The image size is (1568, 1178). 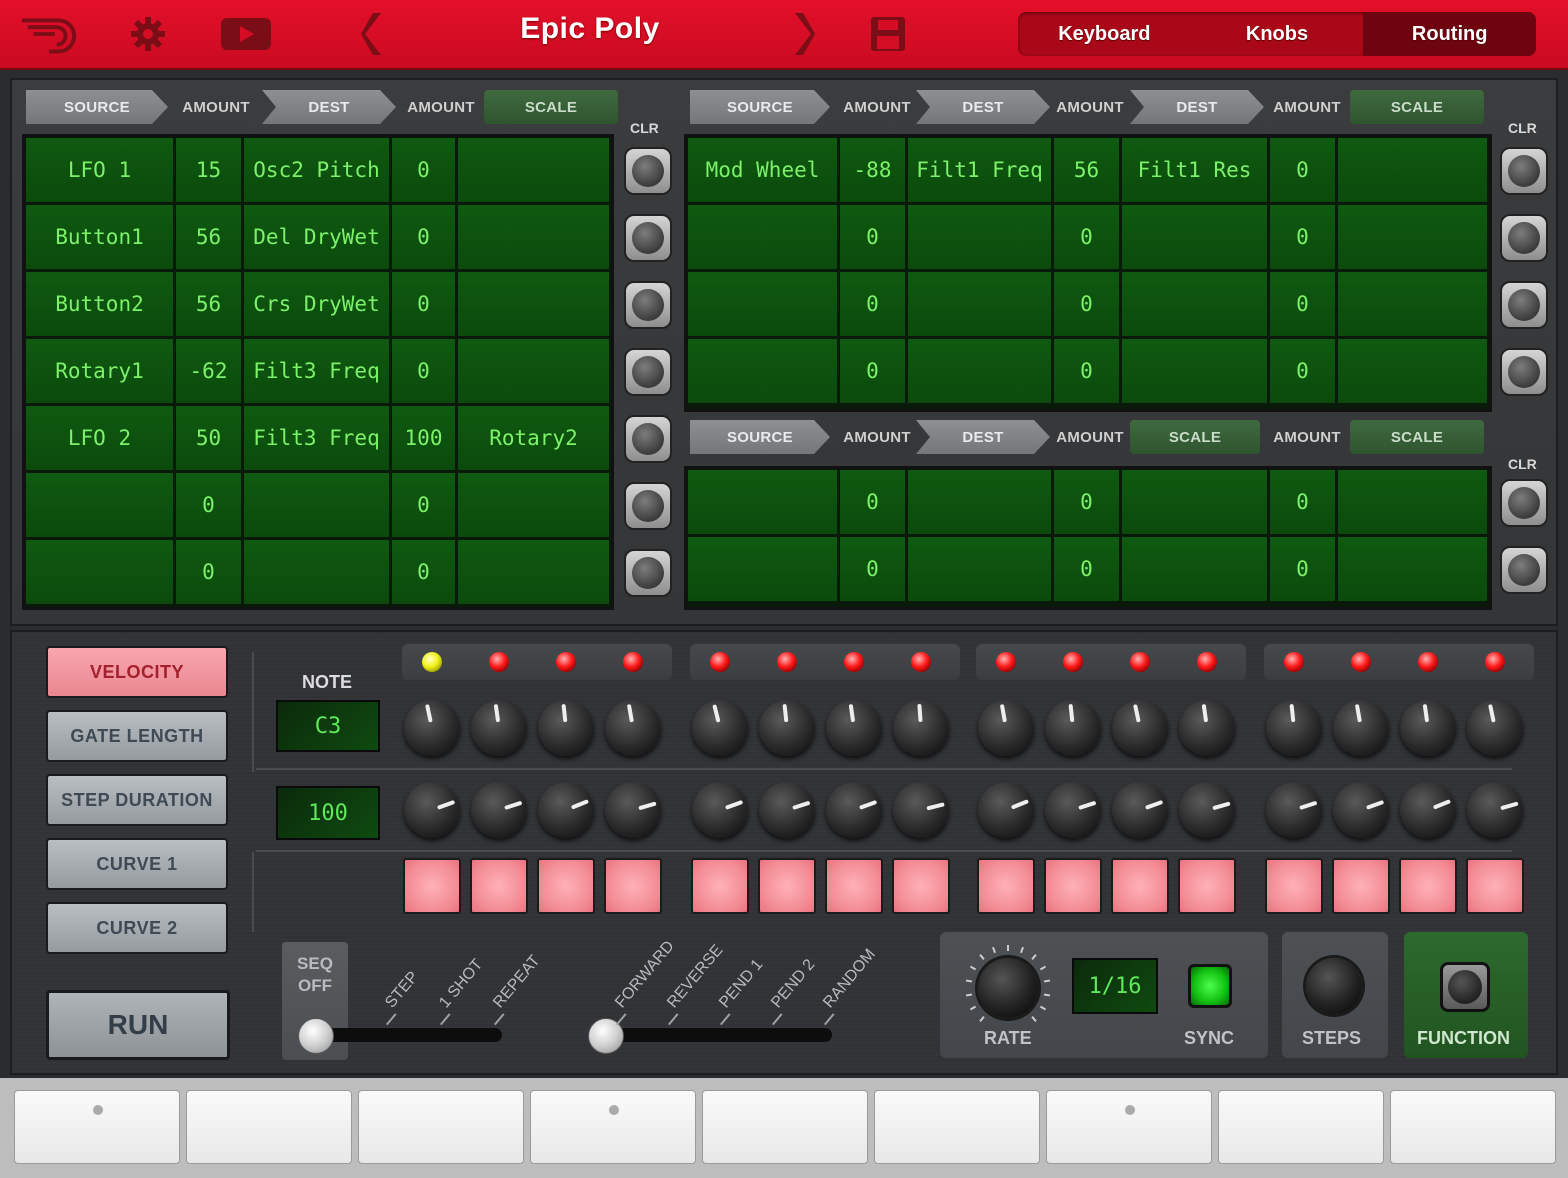 What do you see at coordinates (407, 1035) in the screenshot?
I see `play-mode-slider-track` at bounding box center [407, 1035].